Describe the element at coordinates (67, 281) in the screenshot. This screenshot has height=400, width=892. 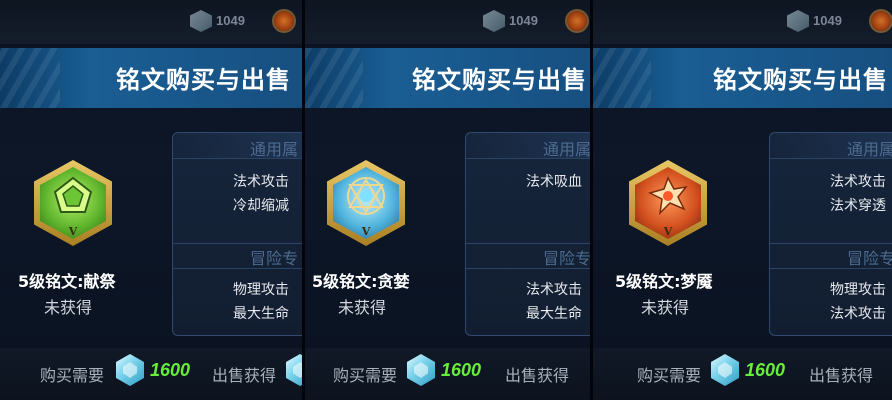
I see `rune-name: 5级铭文:献祭` at that location.